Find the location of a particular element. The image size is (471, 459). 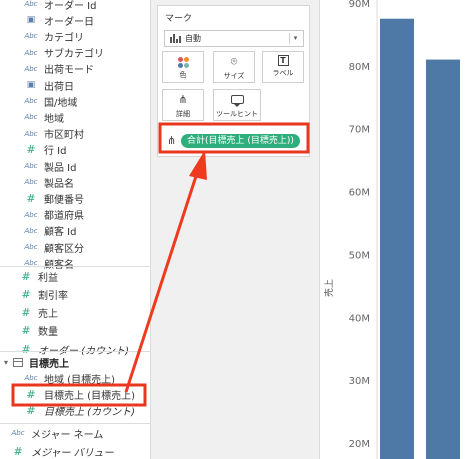

field-label: 売上 is located at coordinates (48, 315).